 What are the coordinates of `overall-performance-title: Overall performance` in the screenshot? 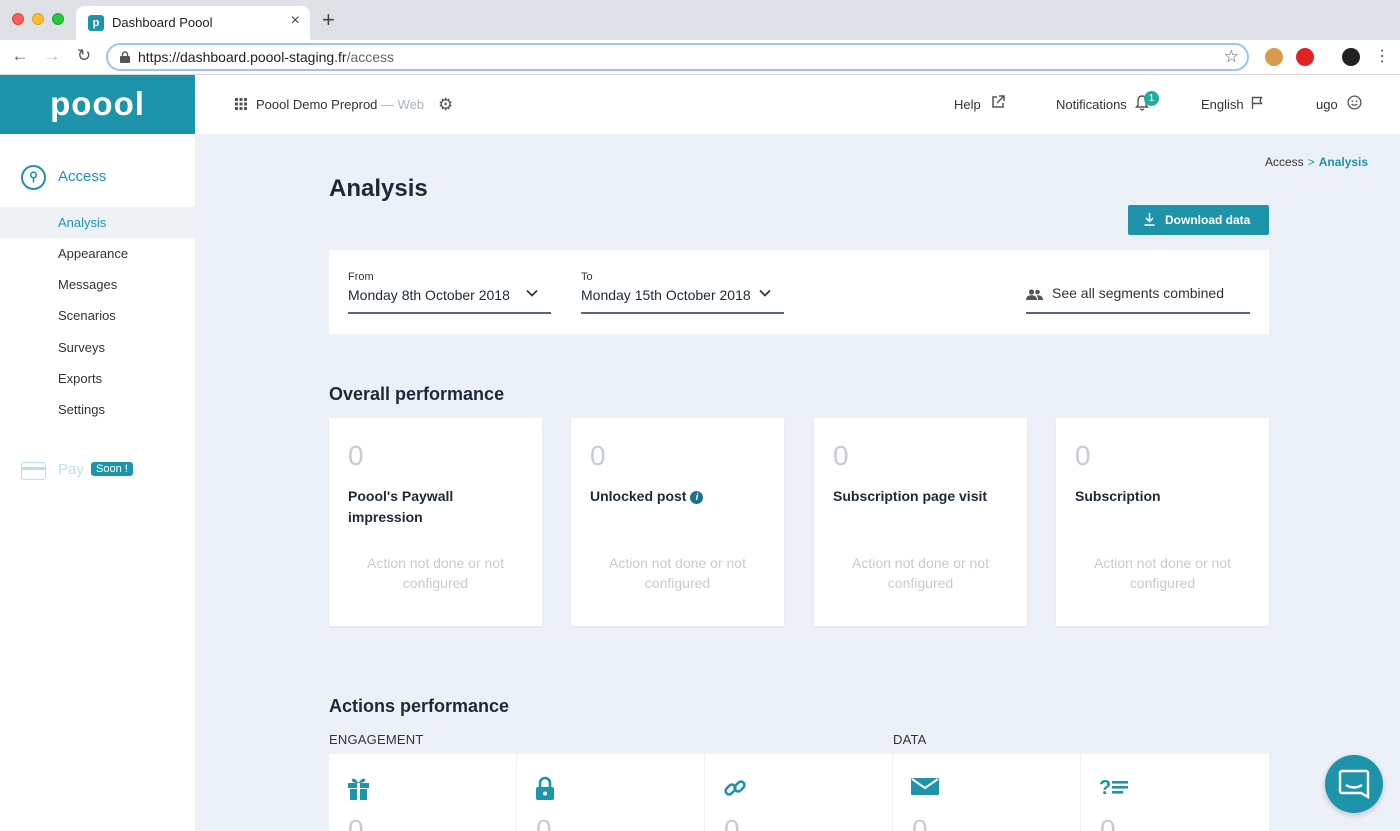 It's located at (417, 394).